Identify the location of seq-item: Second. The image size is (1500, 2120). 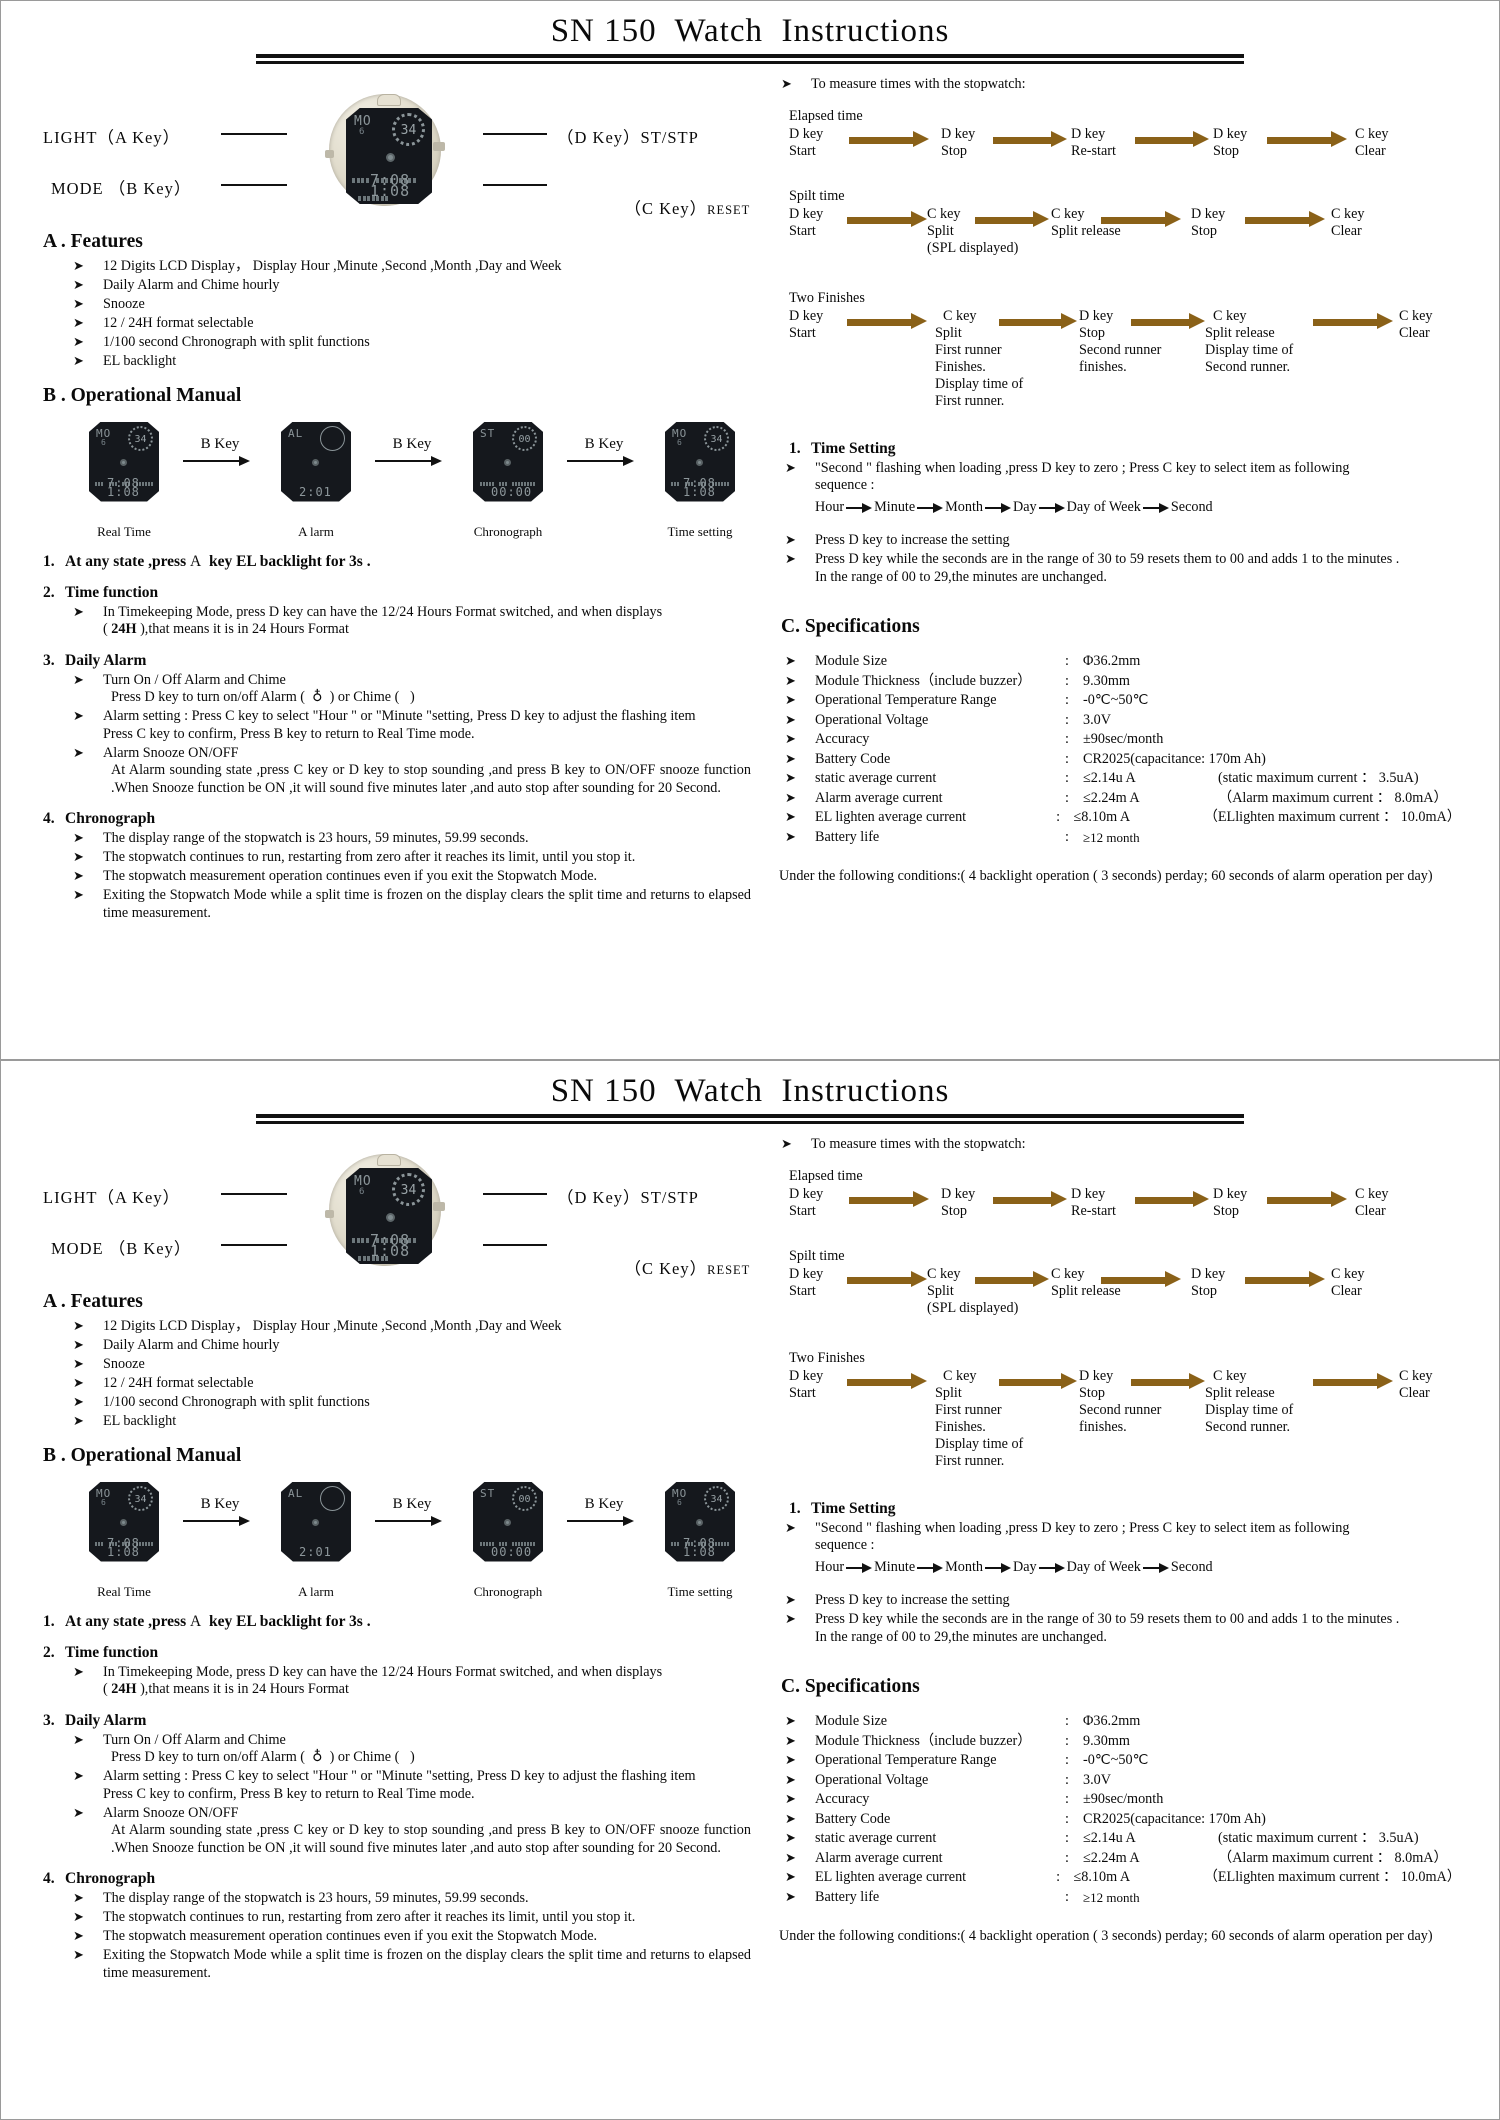
(1191, 1567).